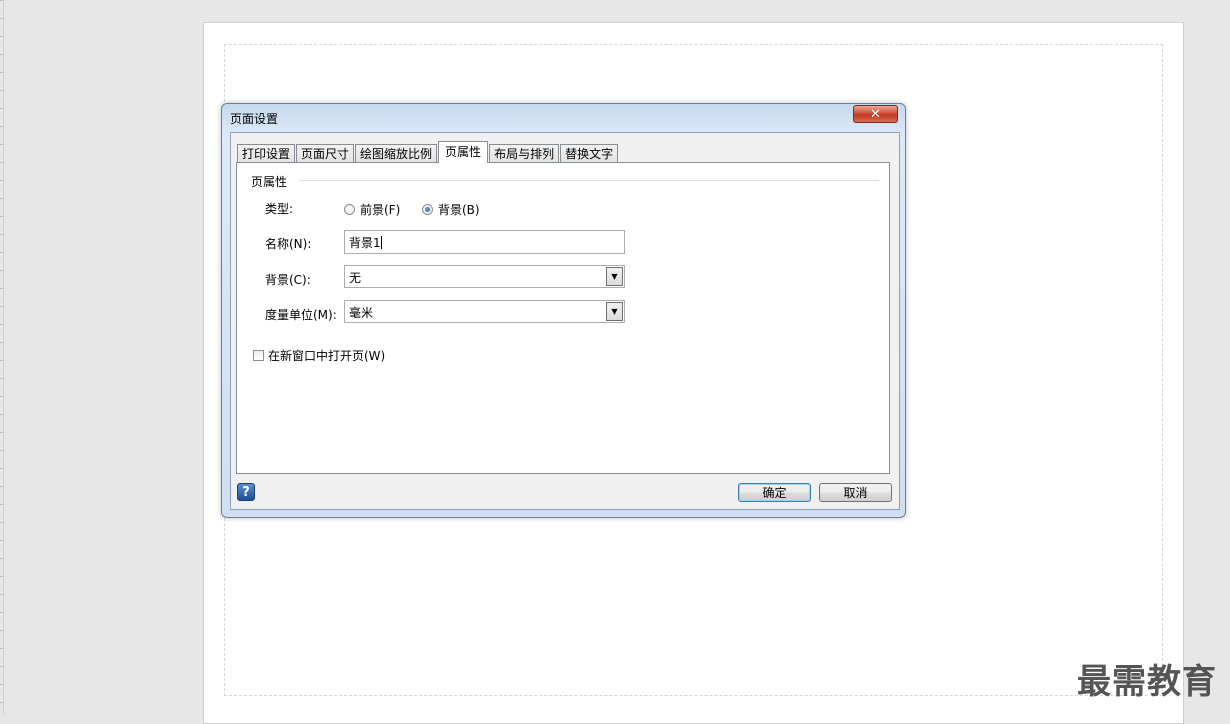 The image size is (1230, 724). I want to click on radio-background: 背景(B), so click(451, 209).